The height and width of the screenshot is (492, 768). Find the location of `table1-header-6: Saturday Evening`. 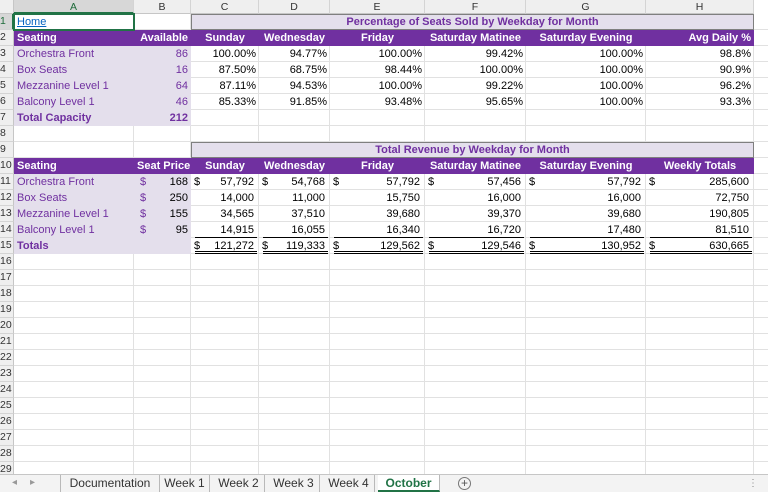

table1-header-6: Saturday Evening is located at coordinates (586, 38).